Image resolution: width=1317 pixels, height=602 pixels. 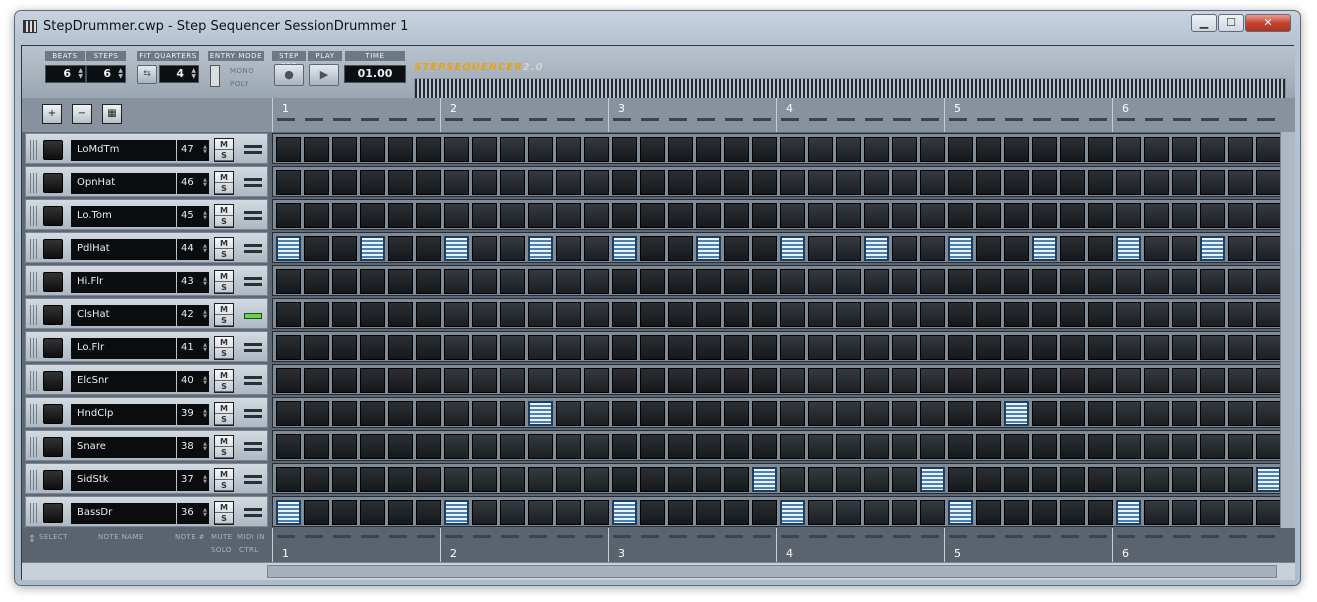 I want to click on note-number-spinner: 36 ▲ ▼, so click(x=193, y=513).